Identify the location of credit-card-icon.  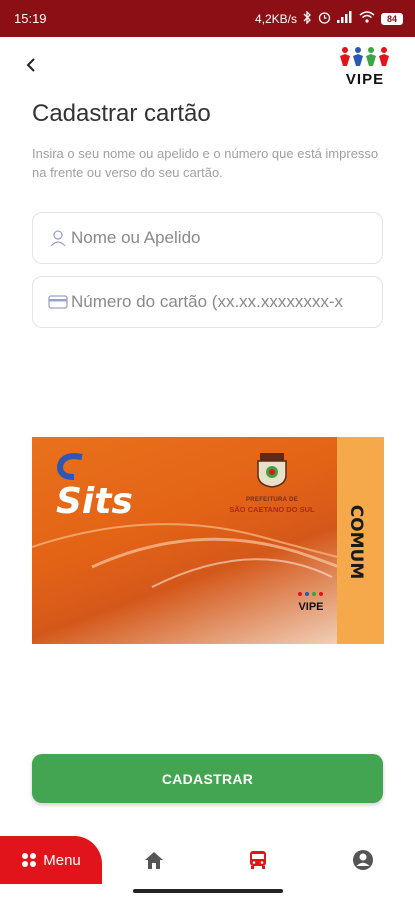
(58, 302).